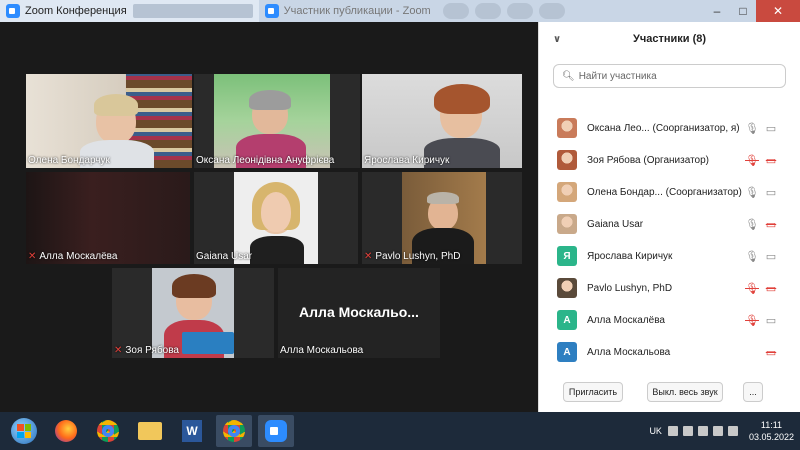  I want to click on participant-name: Олена Бондар... (Соорганизатор), so click(664, 192).